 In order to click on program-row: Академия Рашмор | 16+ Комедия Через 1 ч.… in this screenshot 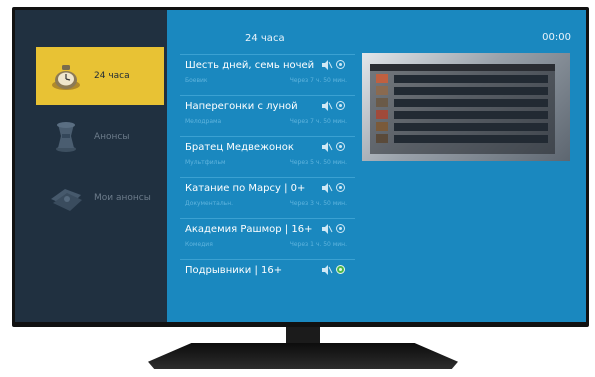, I will do `click(267, 238)`.